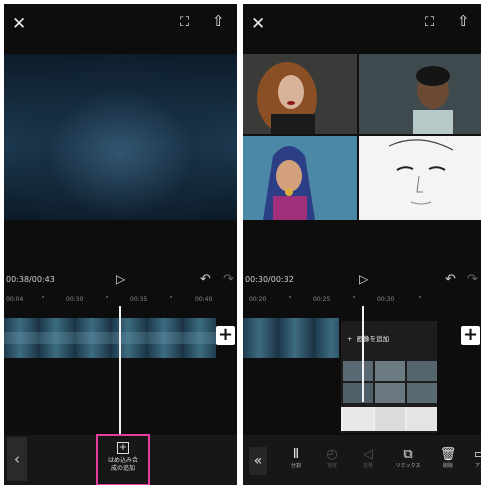 Image resolution: width=481 pixels, height=485 pixels. What do you see at coordinates (15, 299) in the screenshot?
I see `ruler-label: 00:04` at bounding box center [15, 299].